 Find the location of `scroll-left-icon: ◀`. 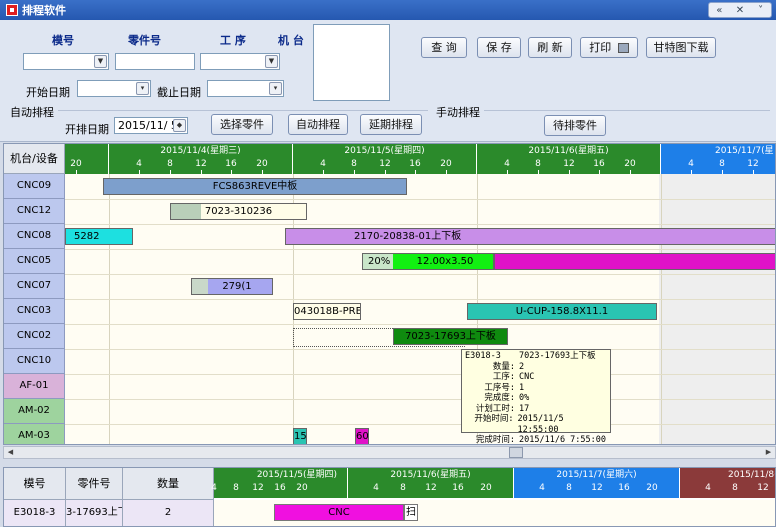

scroll-left-icon: ◀ is located at coordinates (10, 452).